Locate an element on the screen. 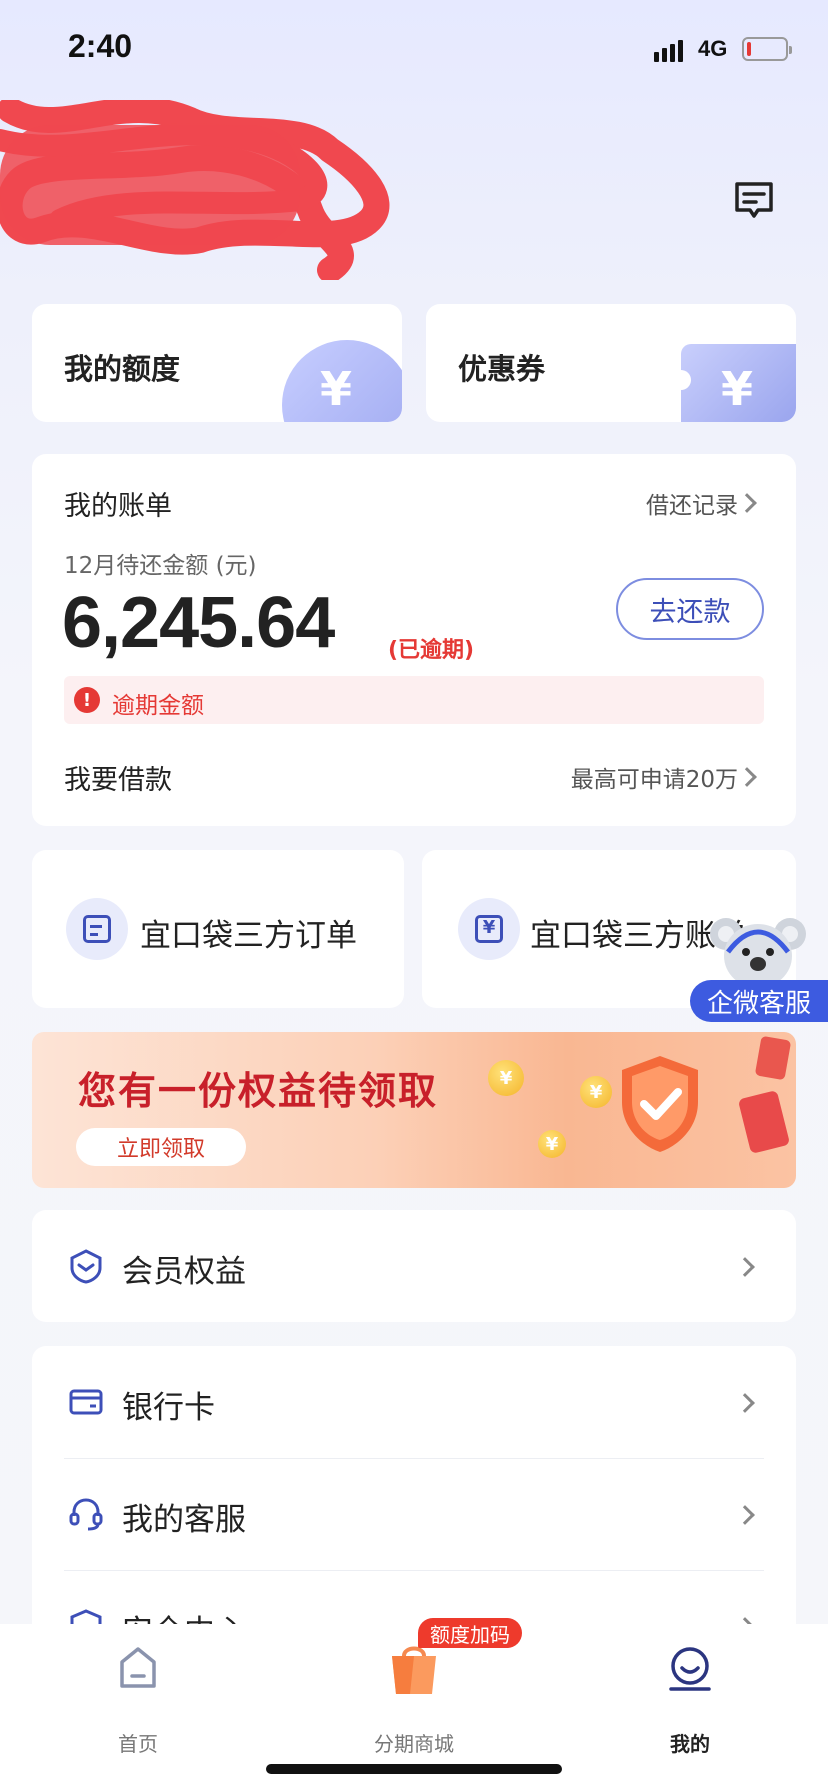 The width and height of the screenshot is (828, 1792). promo-badge: 额度加码 is located at coordinates (470, 1633).